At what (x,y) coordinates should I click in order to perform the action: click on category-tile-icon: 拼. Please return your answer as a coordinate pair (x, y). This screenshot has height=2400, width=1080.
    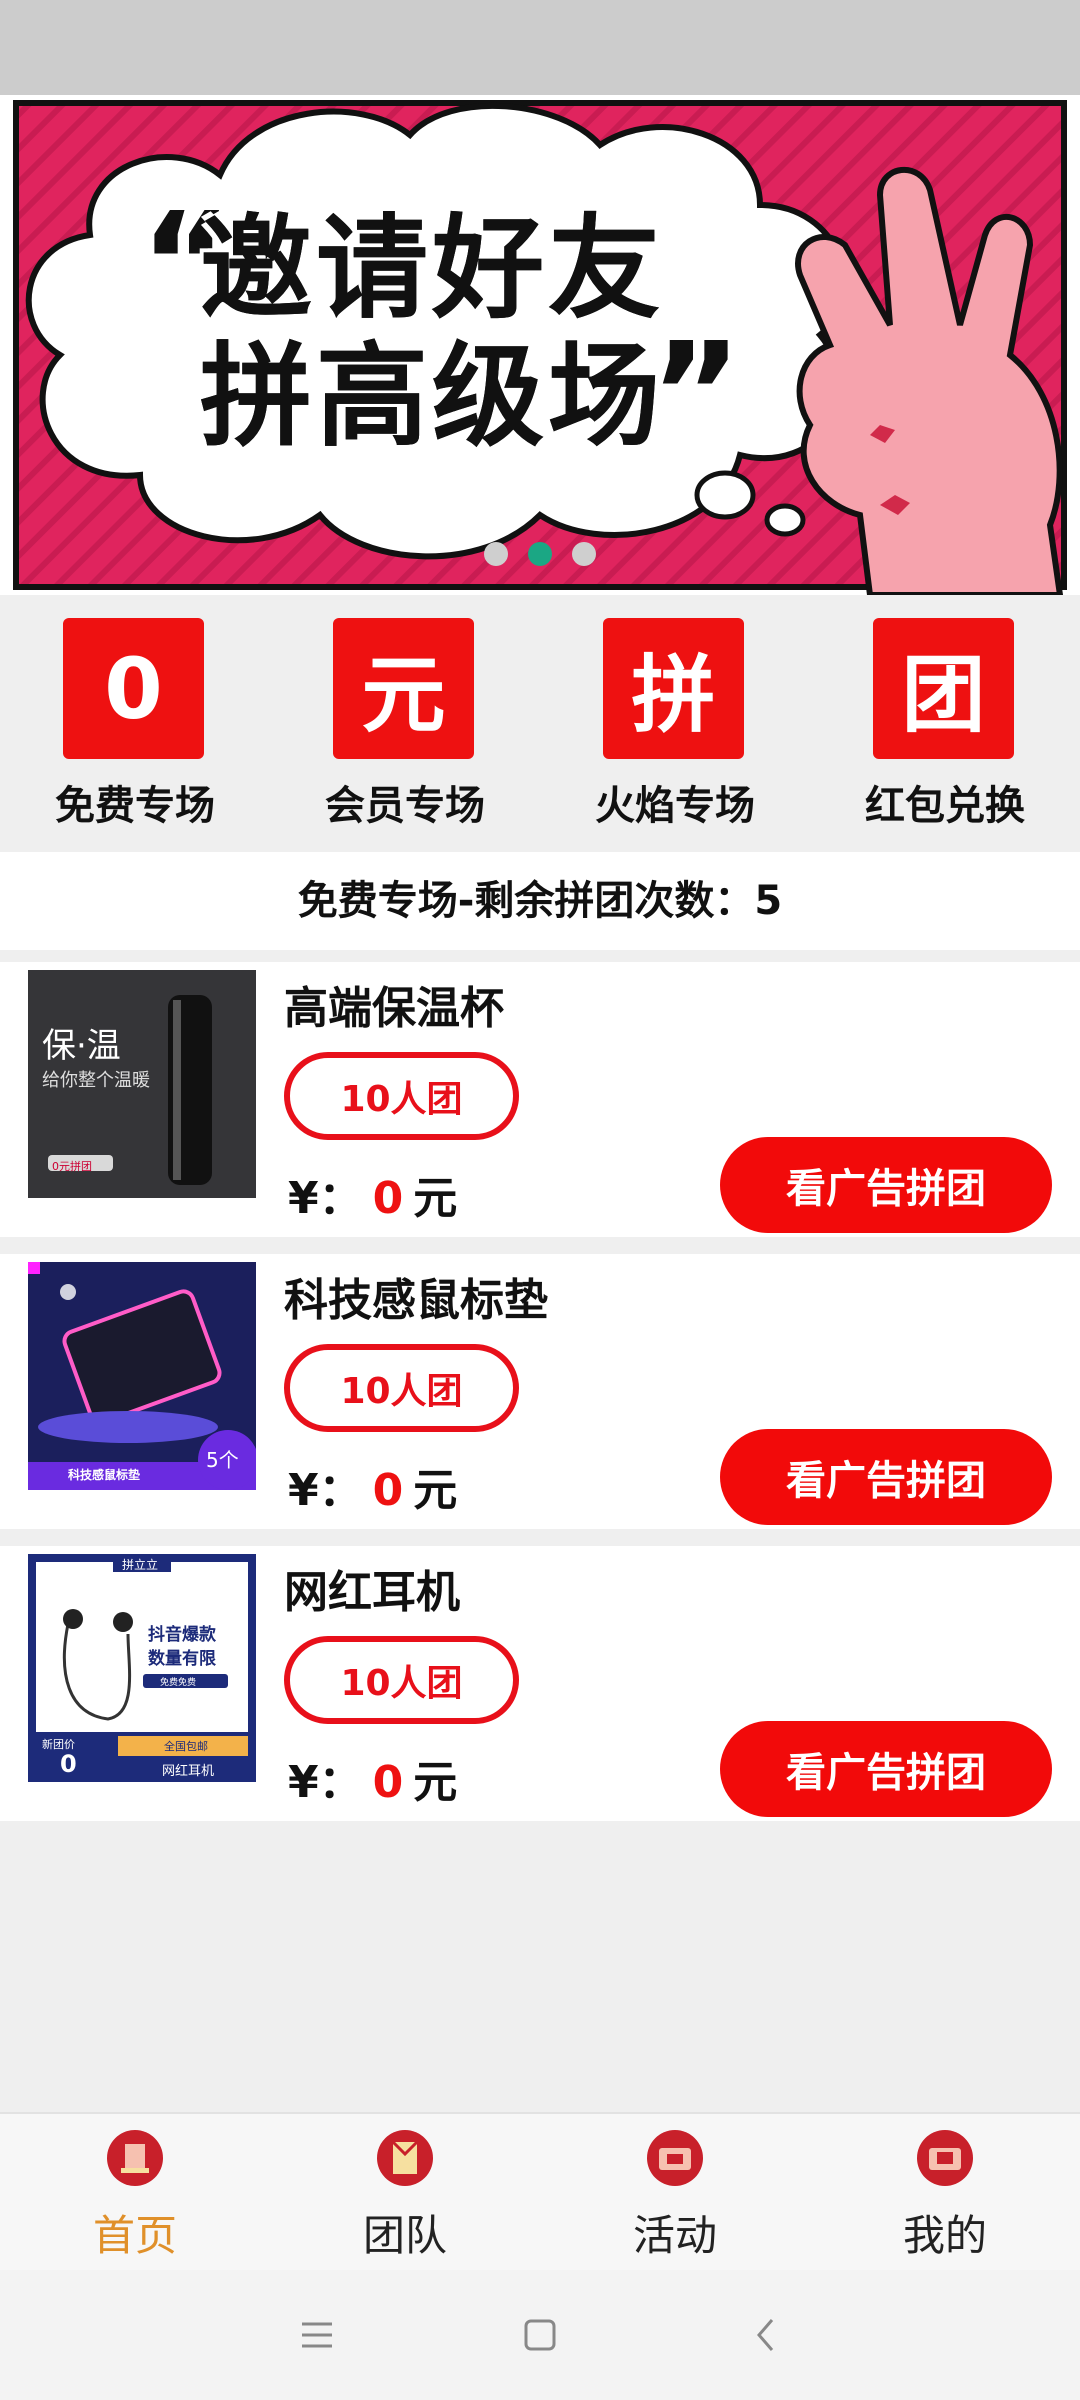
    Looking at the image, I should click on (673, 688).